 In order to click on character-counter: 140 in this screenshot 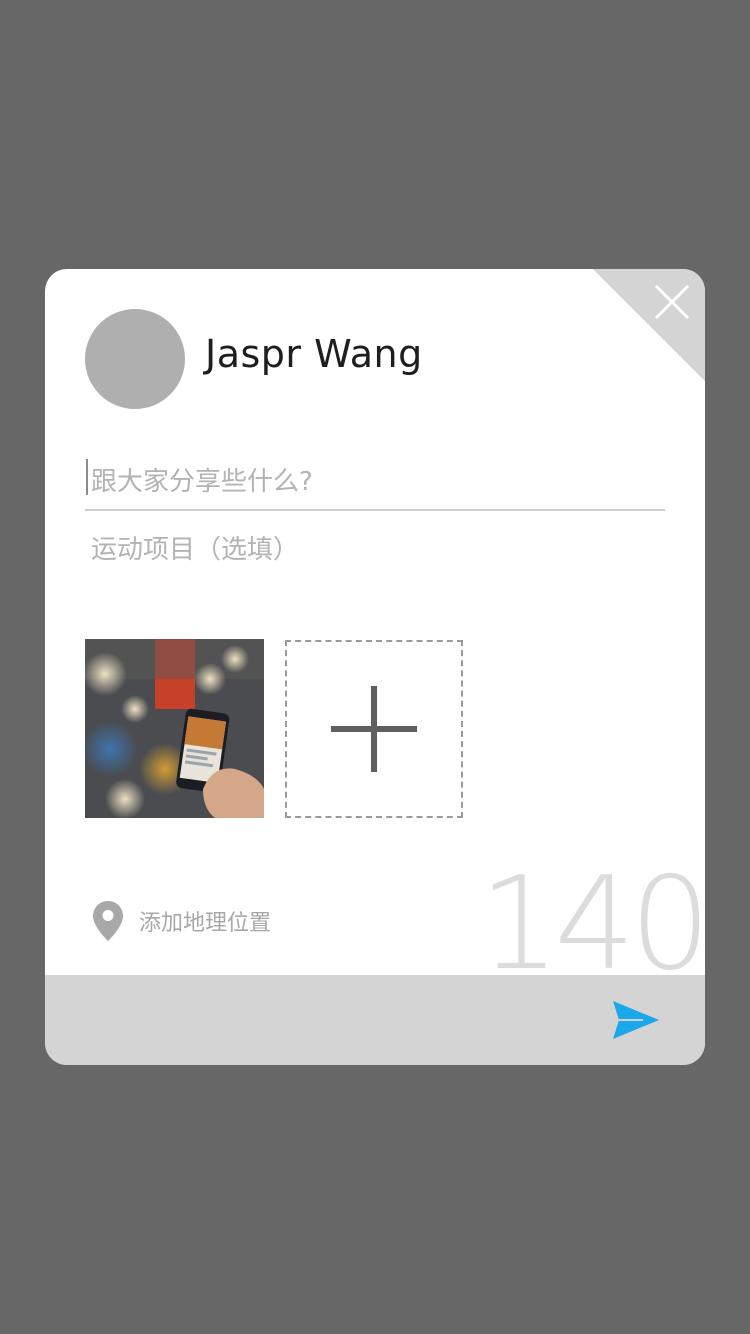, I will do `click(591, 924)`.